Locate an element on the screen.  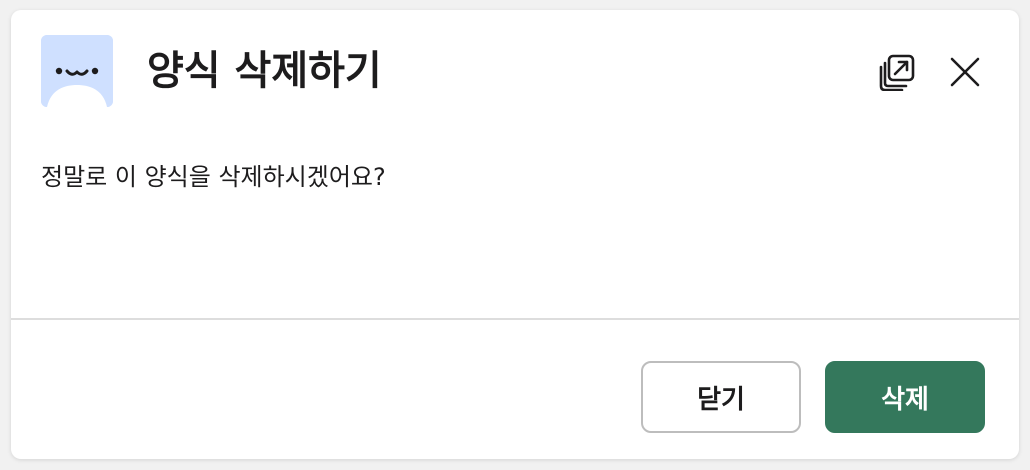
dialog-title: 양식 삭제하기 is located at coordinates (264, 71).